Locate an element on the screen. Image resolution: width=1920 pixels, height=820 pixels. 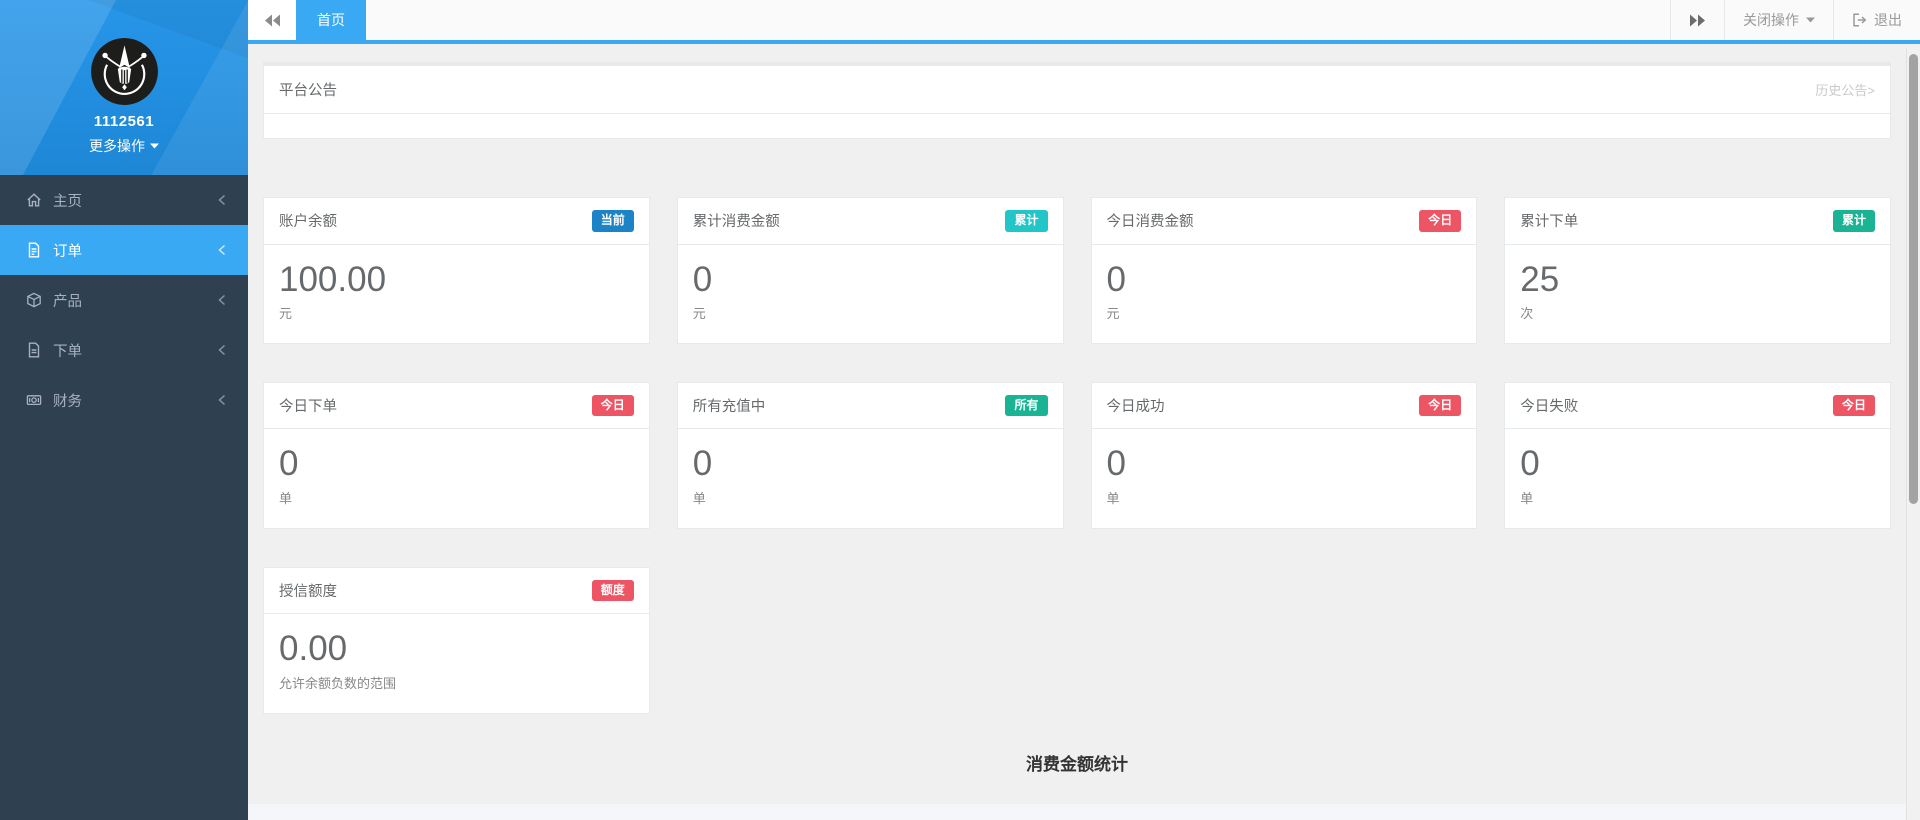
stat-header: 累计下单 累计 is located at coordinates (1697, 221).